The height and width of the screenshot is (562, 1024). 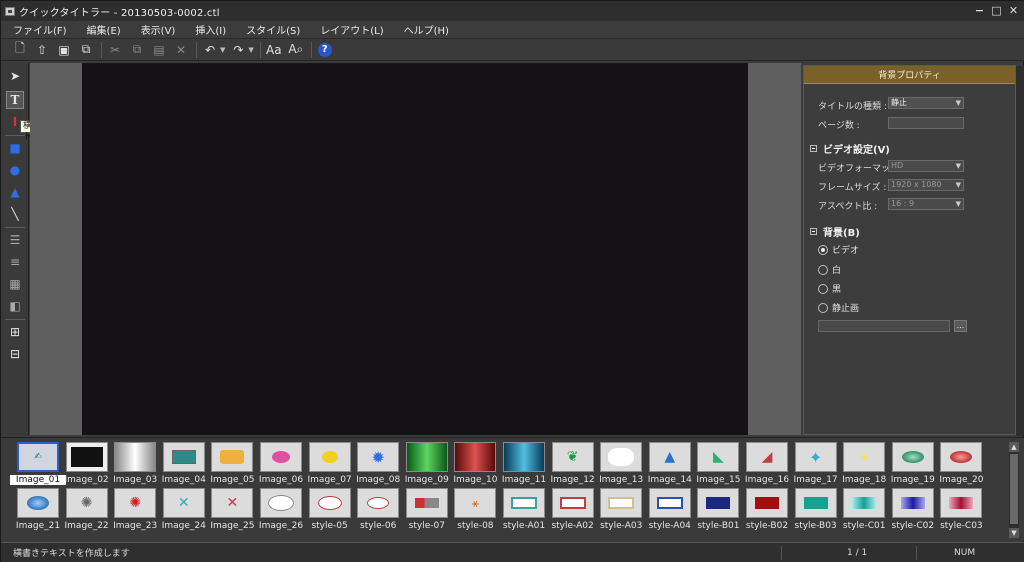 What do you see at coordinates (159, 50) in the screenshot?
I see `paste-icon: ▤` at bounding box center [159, 50].